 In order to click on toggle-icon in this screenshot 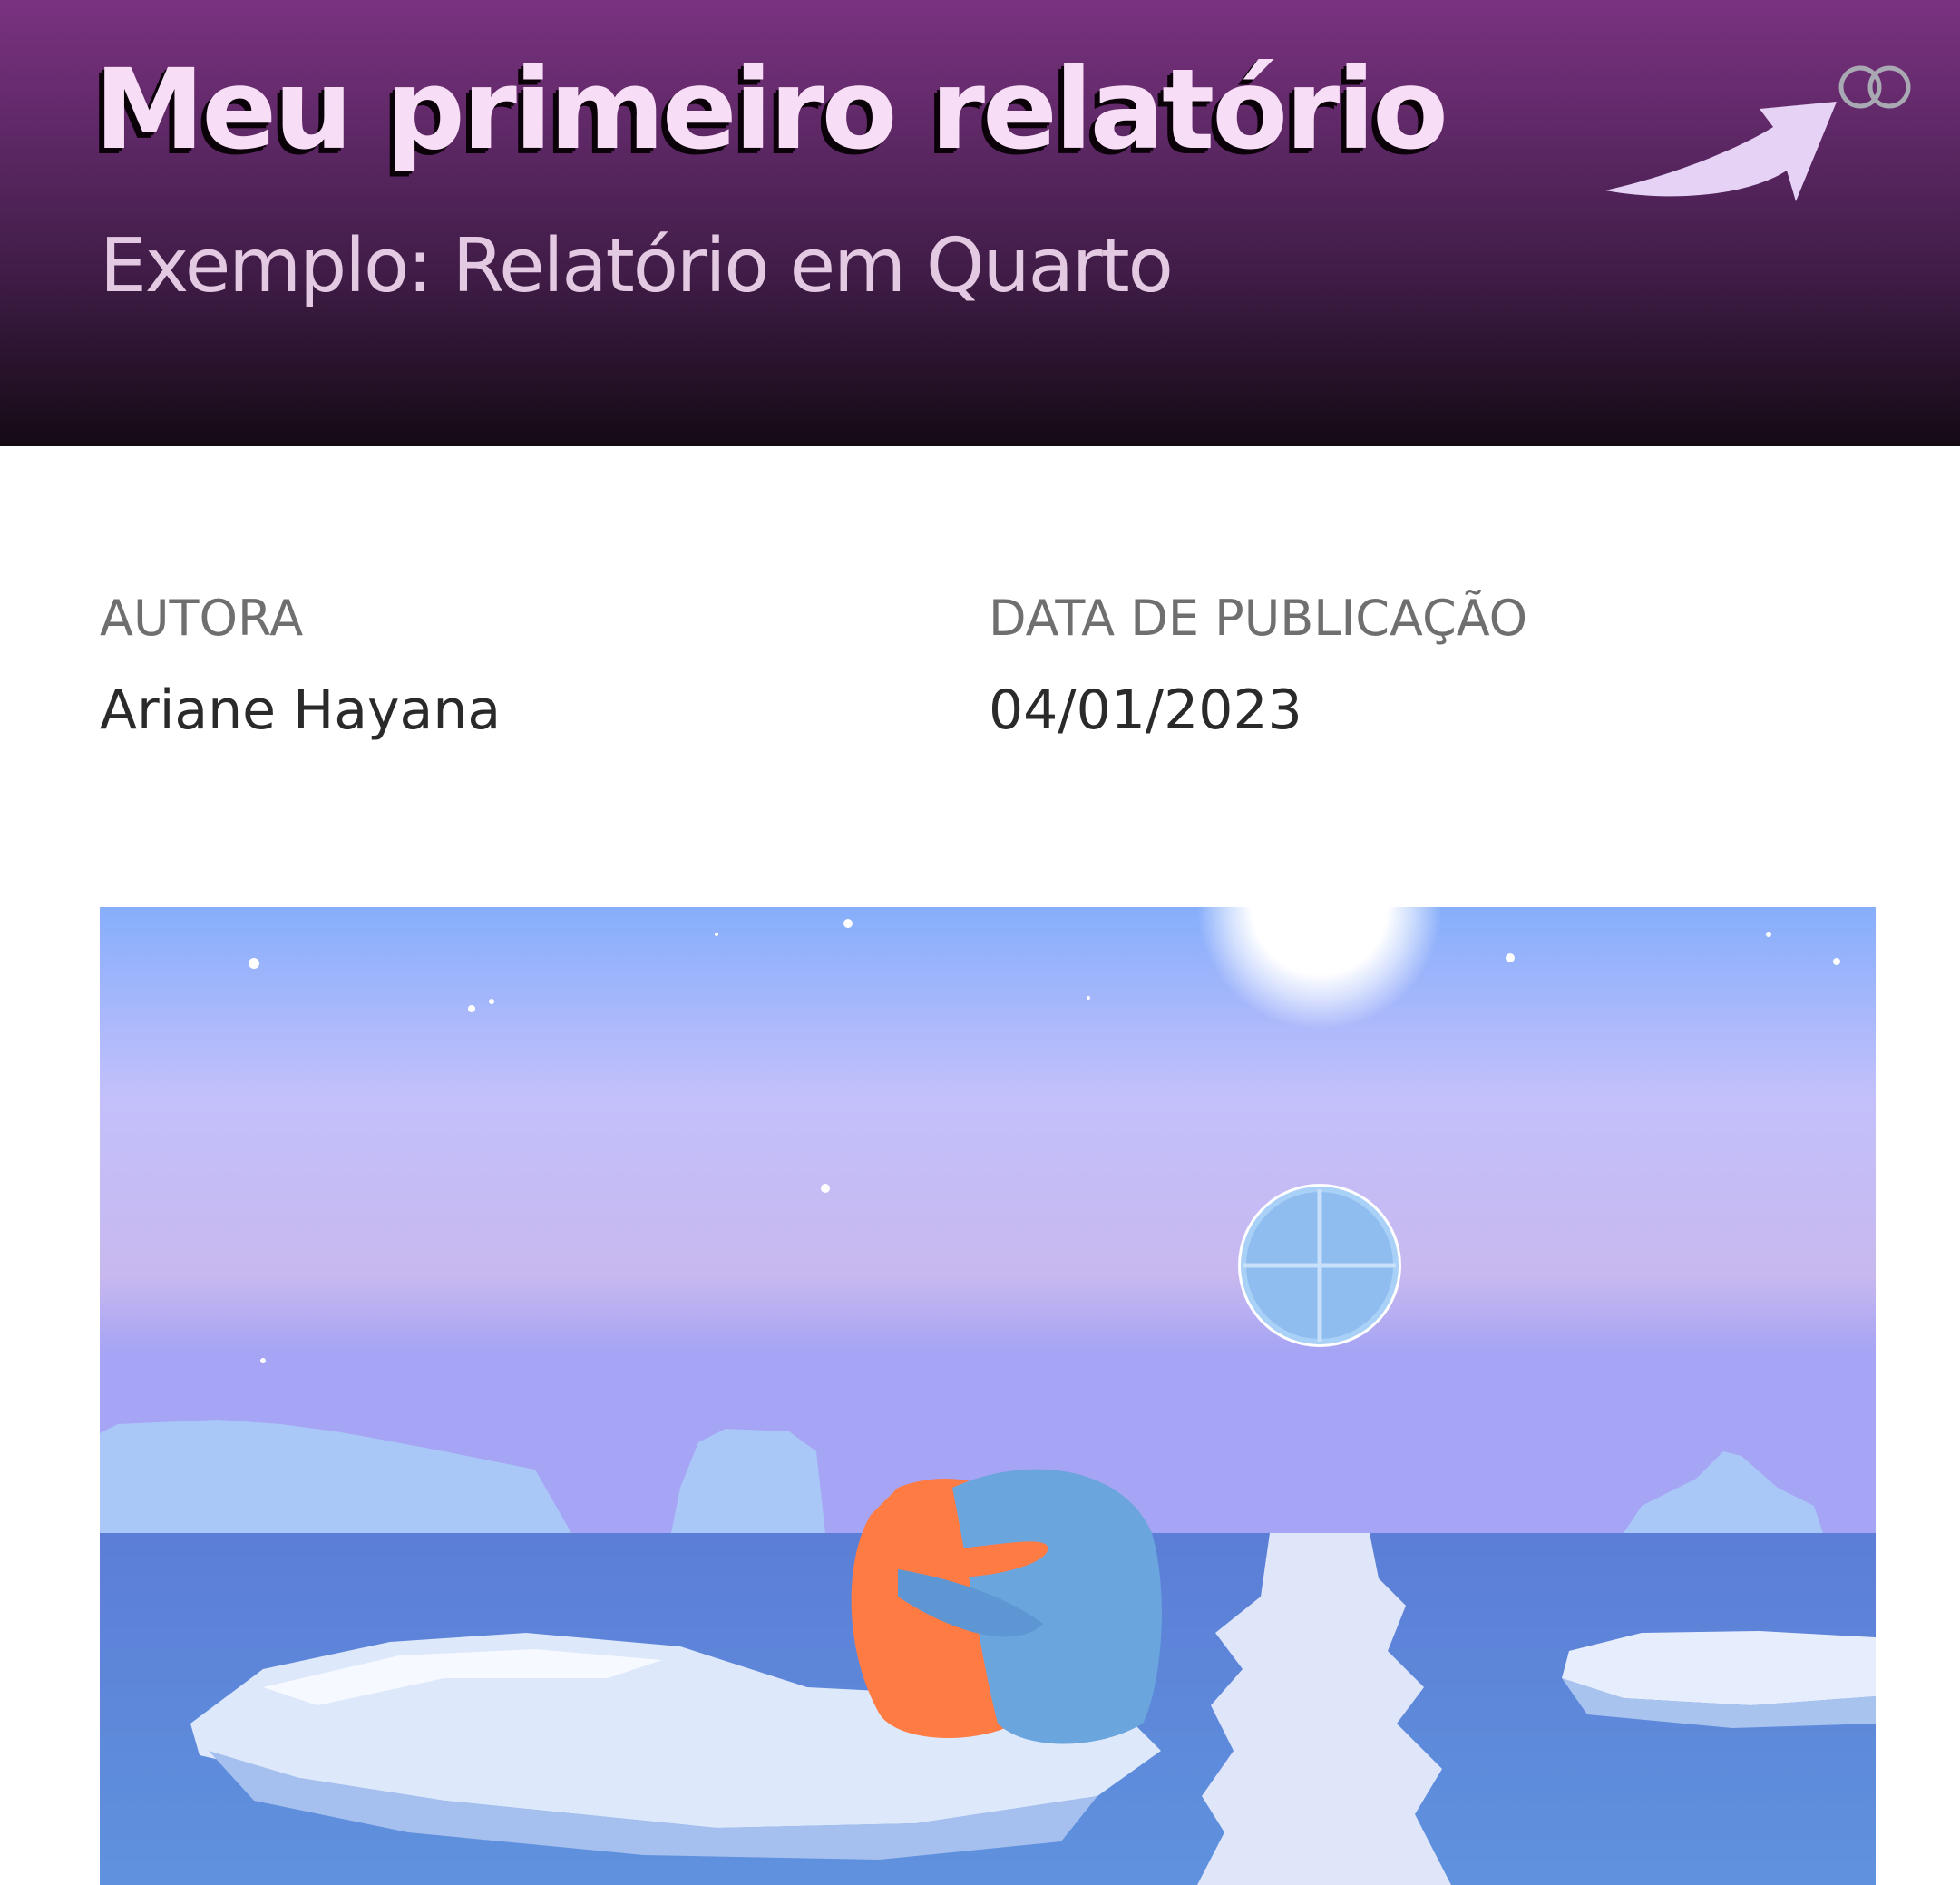, I will do `click(1876, 87)`.